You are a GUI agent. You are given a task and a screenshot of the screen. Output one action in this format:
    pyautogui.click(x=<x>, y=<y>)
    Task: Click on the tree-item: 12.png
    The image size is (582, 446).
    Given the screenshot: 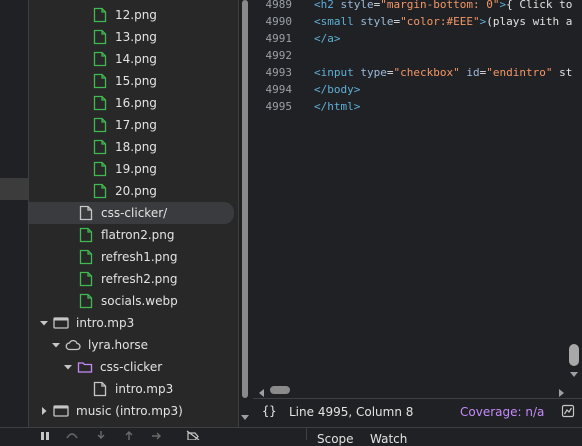 What is the action you would take?
    pyautogui.click(x=133, y=15)
    